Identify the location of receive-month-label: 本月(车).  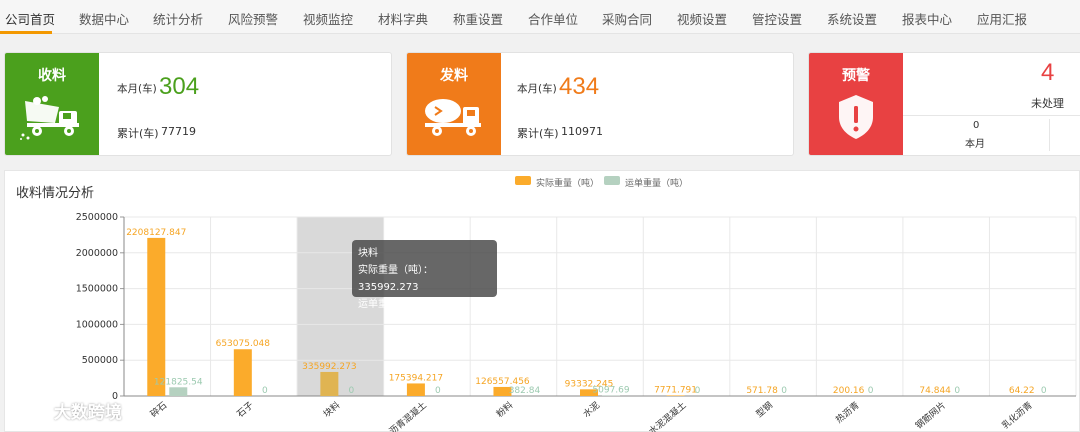
(137, 89).